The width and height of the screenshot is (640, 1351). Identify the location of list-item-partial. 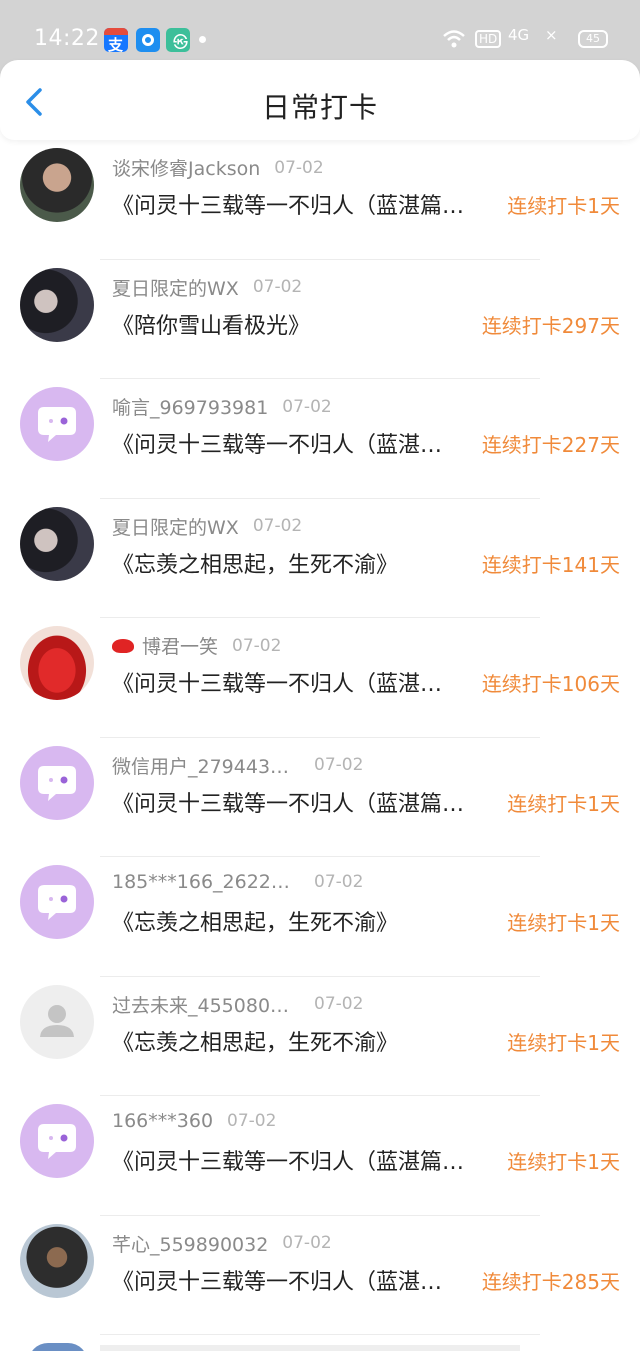
(320, 1343).